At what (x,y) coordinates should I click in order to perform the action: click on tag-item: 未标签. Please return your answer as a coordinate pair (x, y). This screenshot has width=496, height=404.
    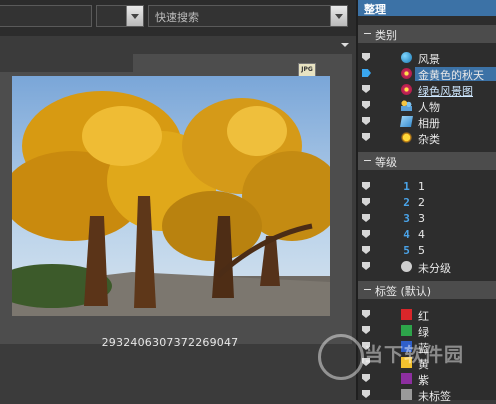
    Looking at the image, I should click on (427, 396).